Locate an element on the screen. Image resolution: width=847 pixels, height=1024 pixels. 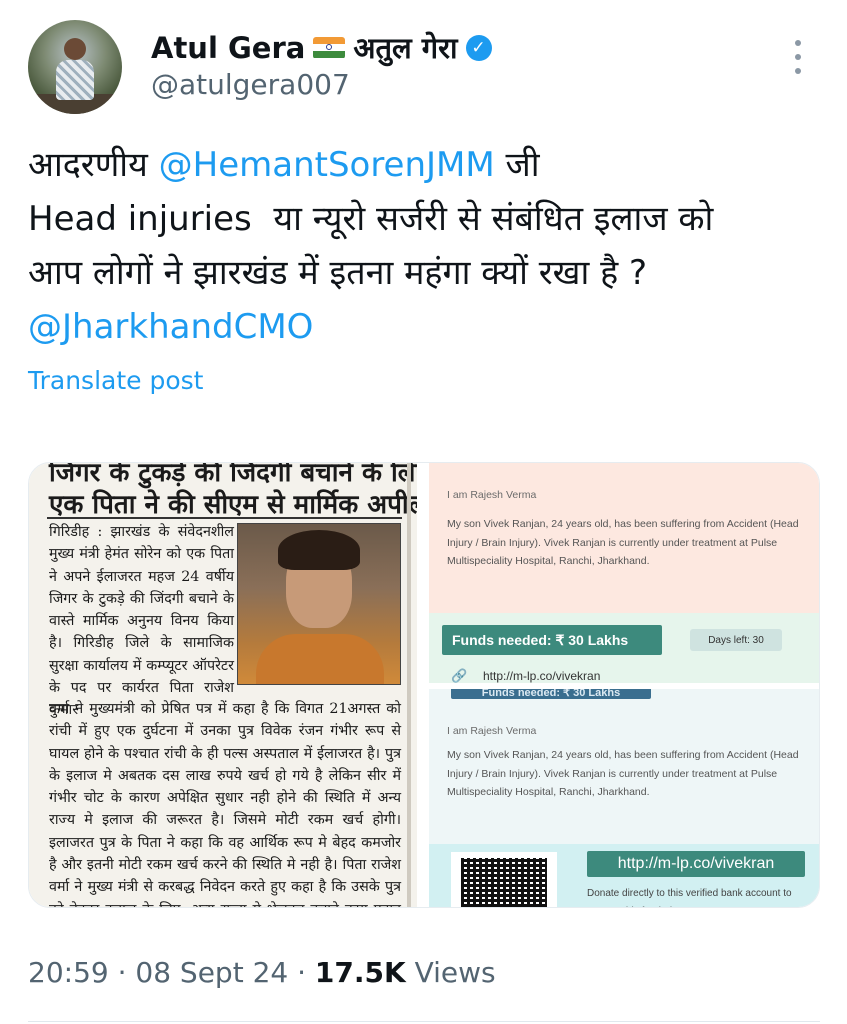
media-divider is located at coordinates (409, 685).